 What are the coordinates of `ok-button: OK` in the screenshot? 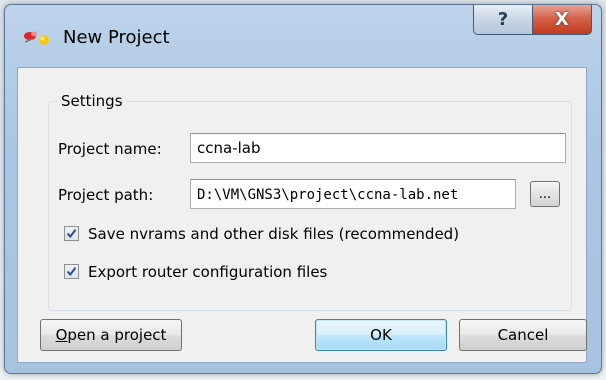 It's located at (381, 335).